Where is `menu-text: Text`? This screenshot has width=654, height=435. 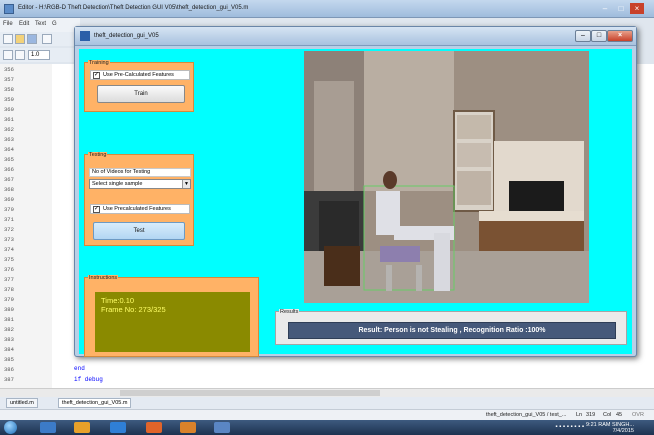
menu-text: Text is located at coordinates (40, 24).